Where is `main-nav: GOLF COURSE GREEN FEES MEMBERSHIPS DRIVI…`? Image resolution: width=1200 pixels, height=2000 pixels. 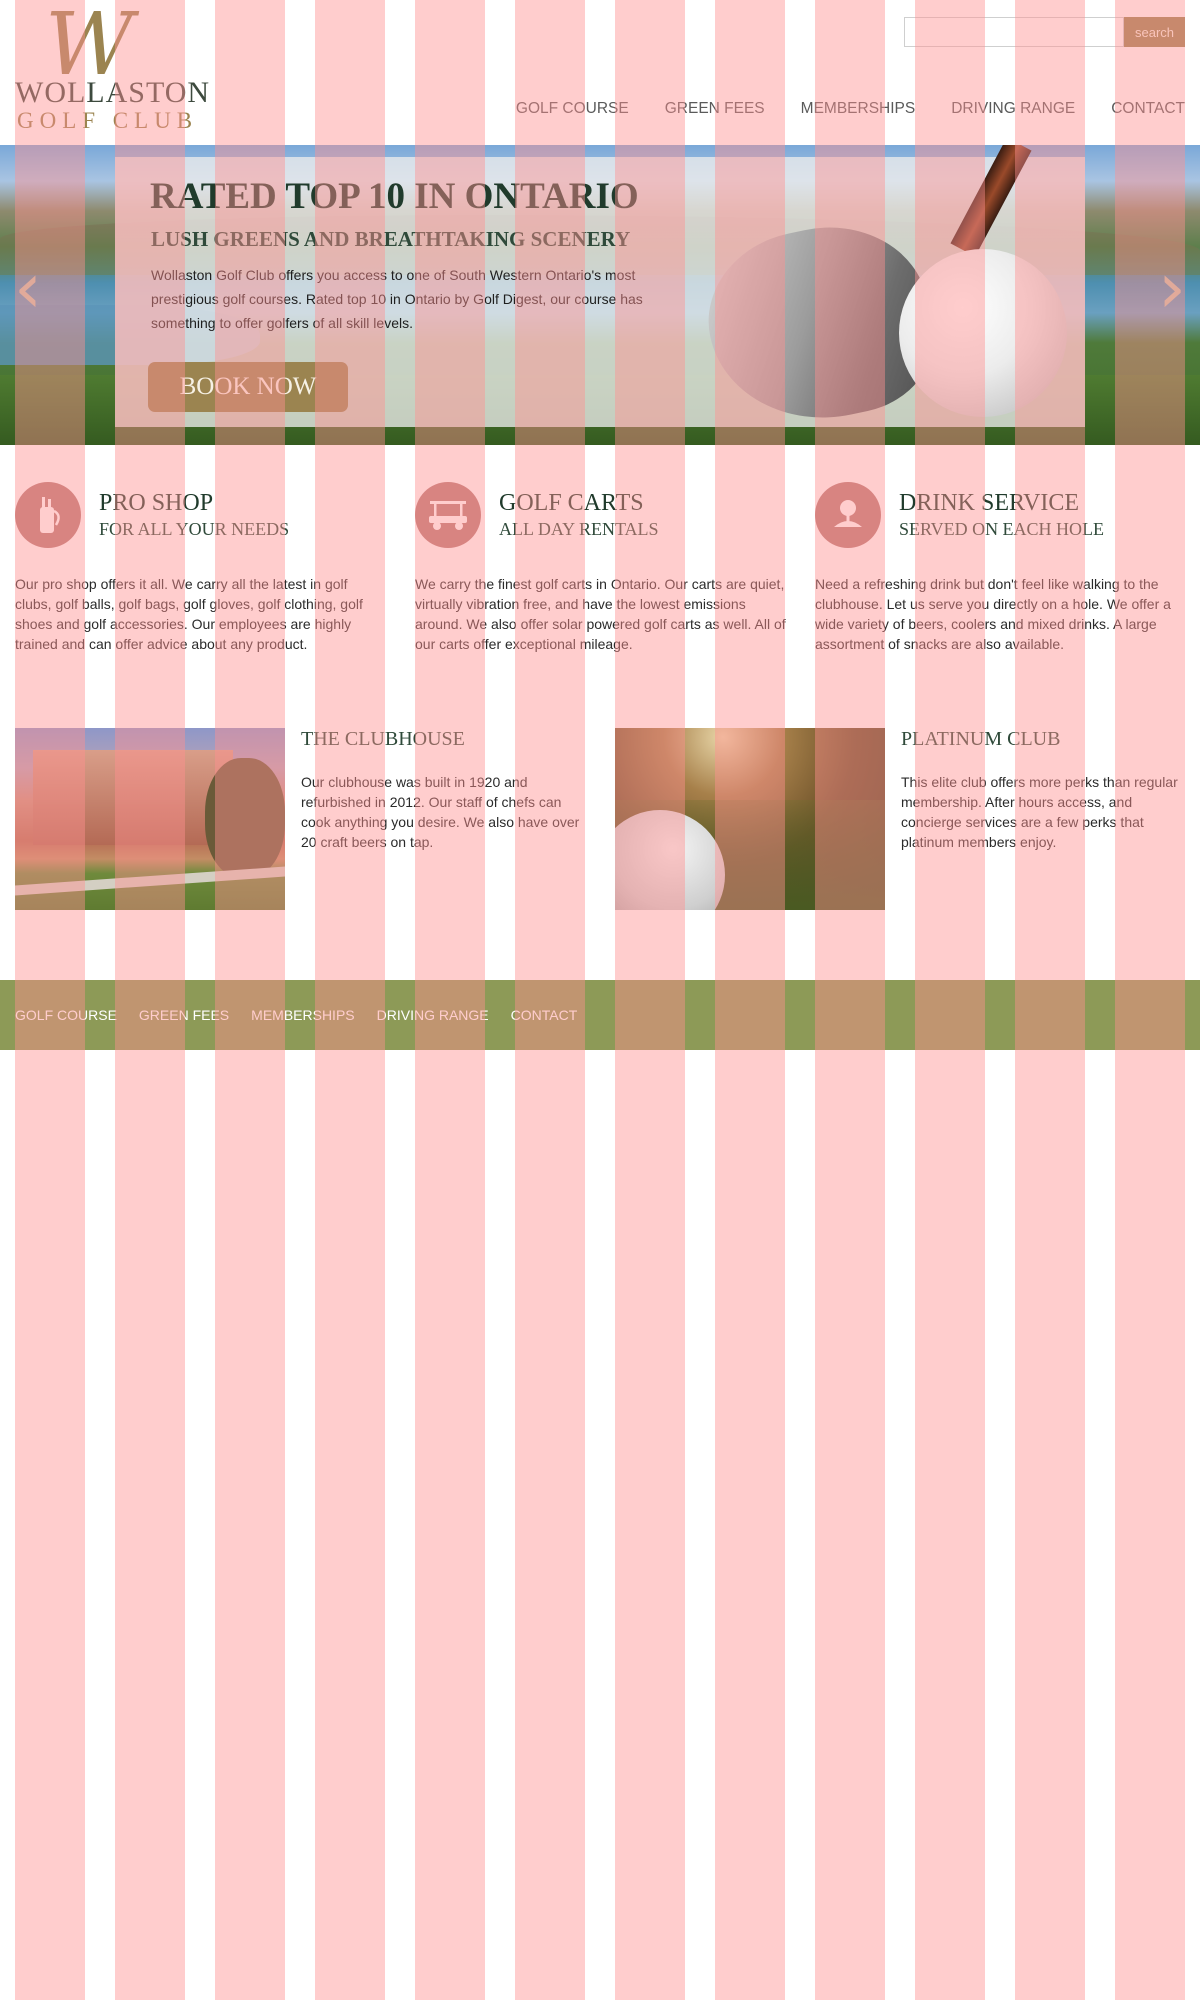 main-nav: GOLF COURSE GREEN FEES MEMBERSHIPS DRIVI… is located at coordinates (850, 109).